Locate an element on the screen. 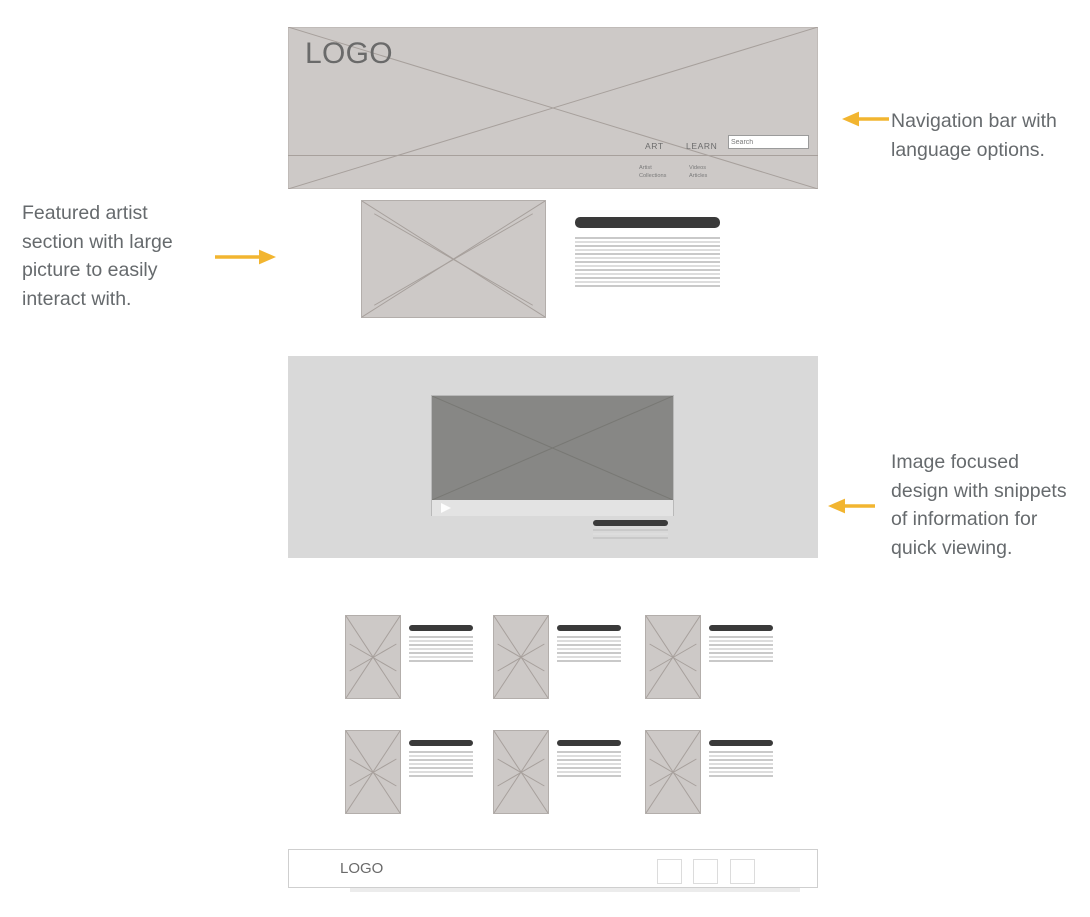 Image resolution: width=1090 pixels, height=917 pixels. annotation-arrow-left-pointing-video is located at coordinates (851, 506).